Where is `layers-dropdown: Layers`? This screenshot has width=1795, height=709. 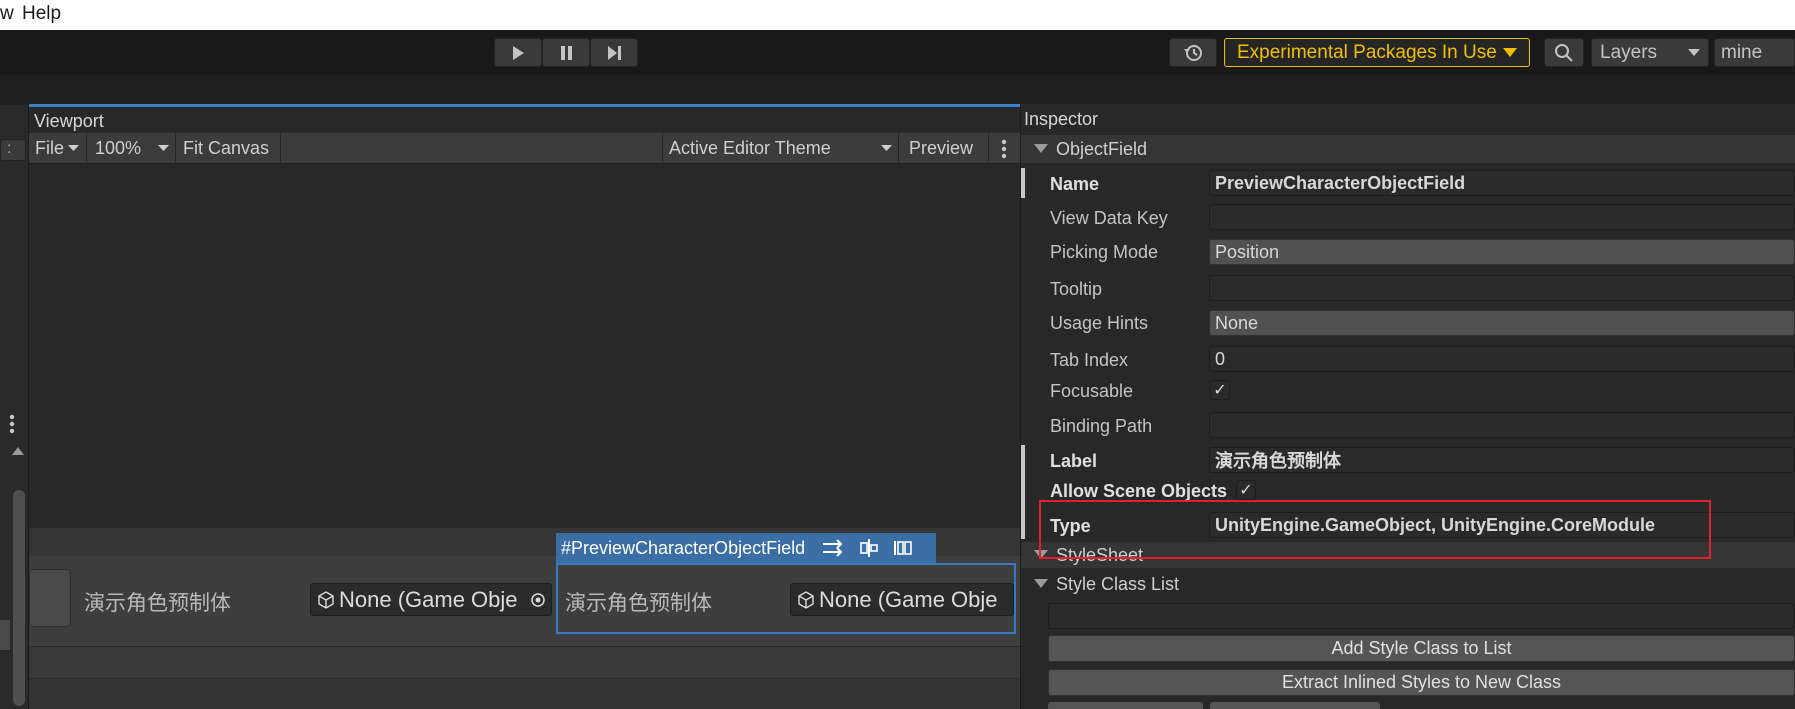 layers-dropdown: Layers is located at coordinates (1650, 52).